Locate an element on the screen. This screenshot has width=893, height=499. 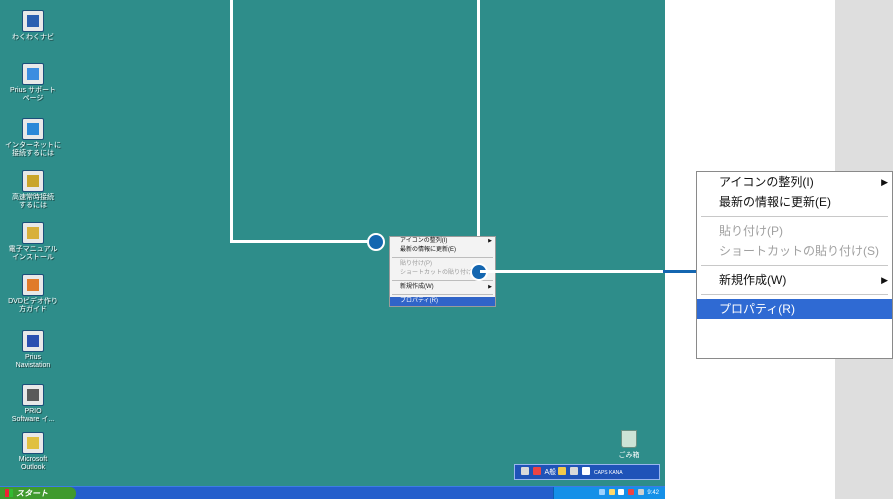
language-bar: A般 CAPS KANA is located at coordinates (587, 472).